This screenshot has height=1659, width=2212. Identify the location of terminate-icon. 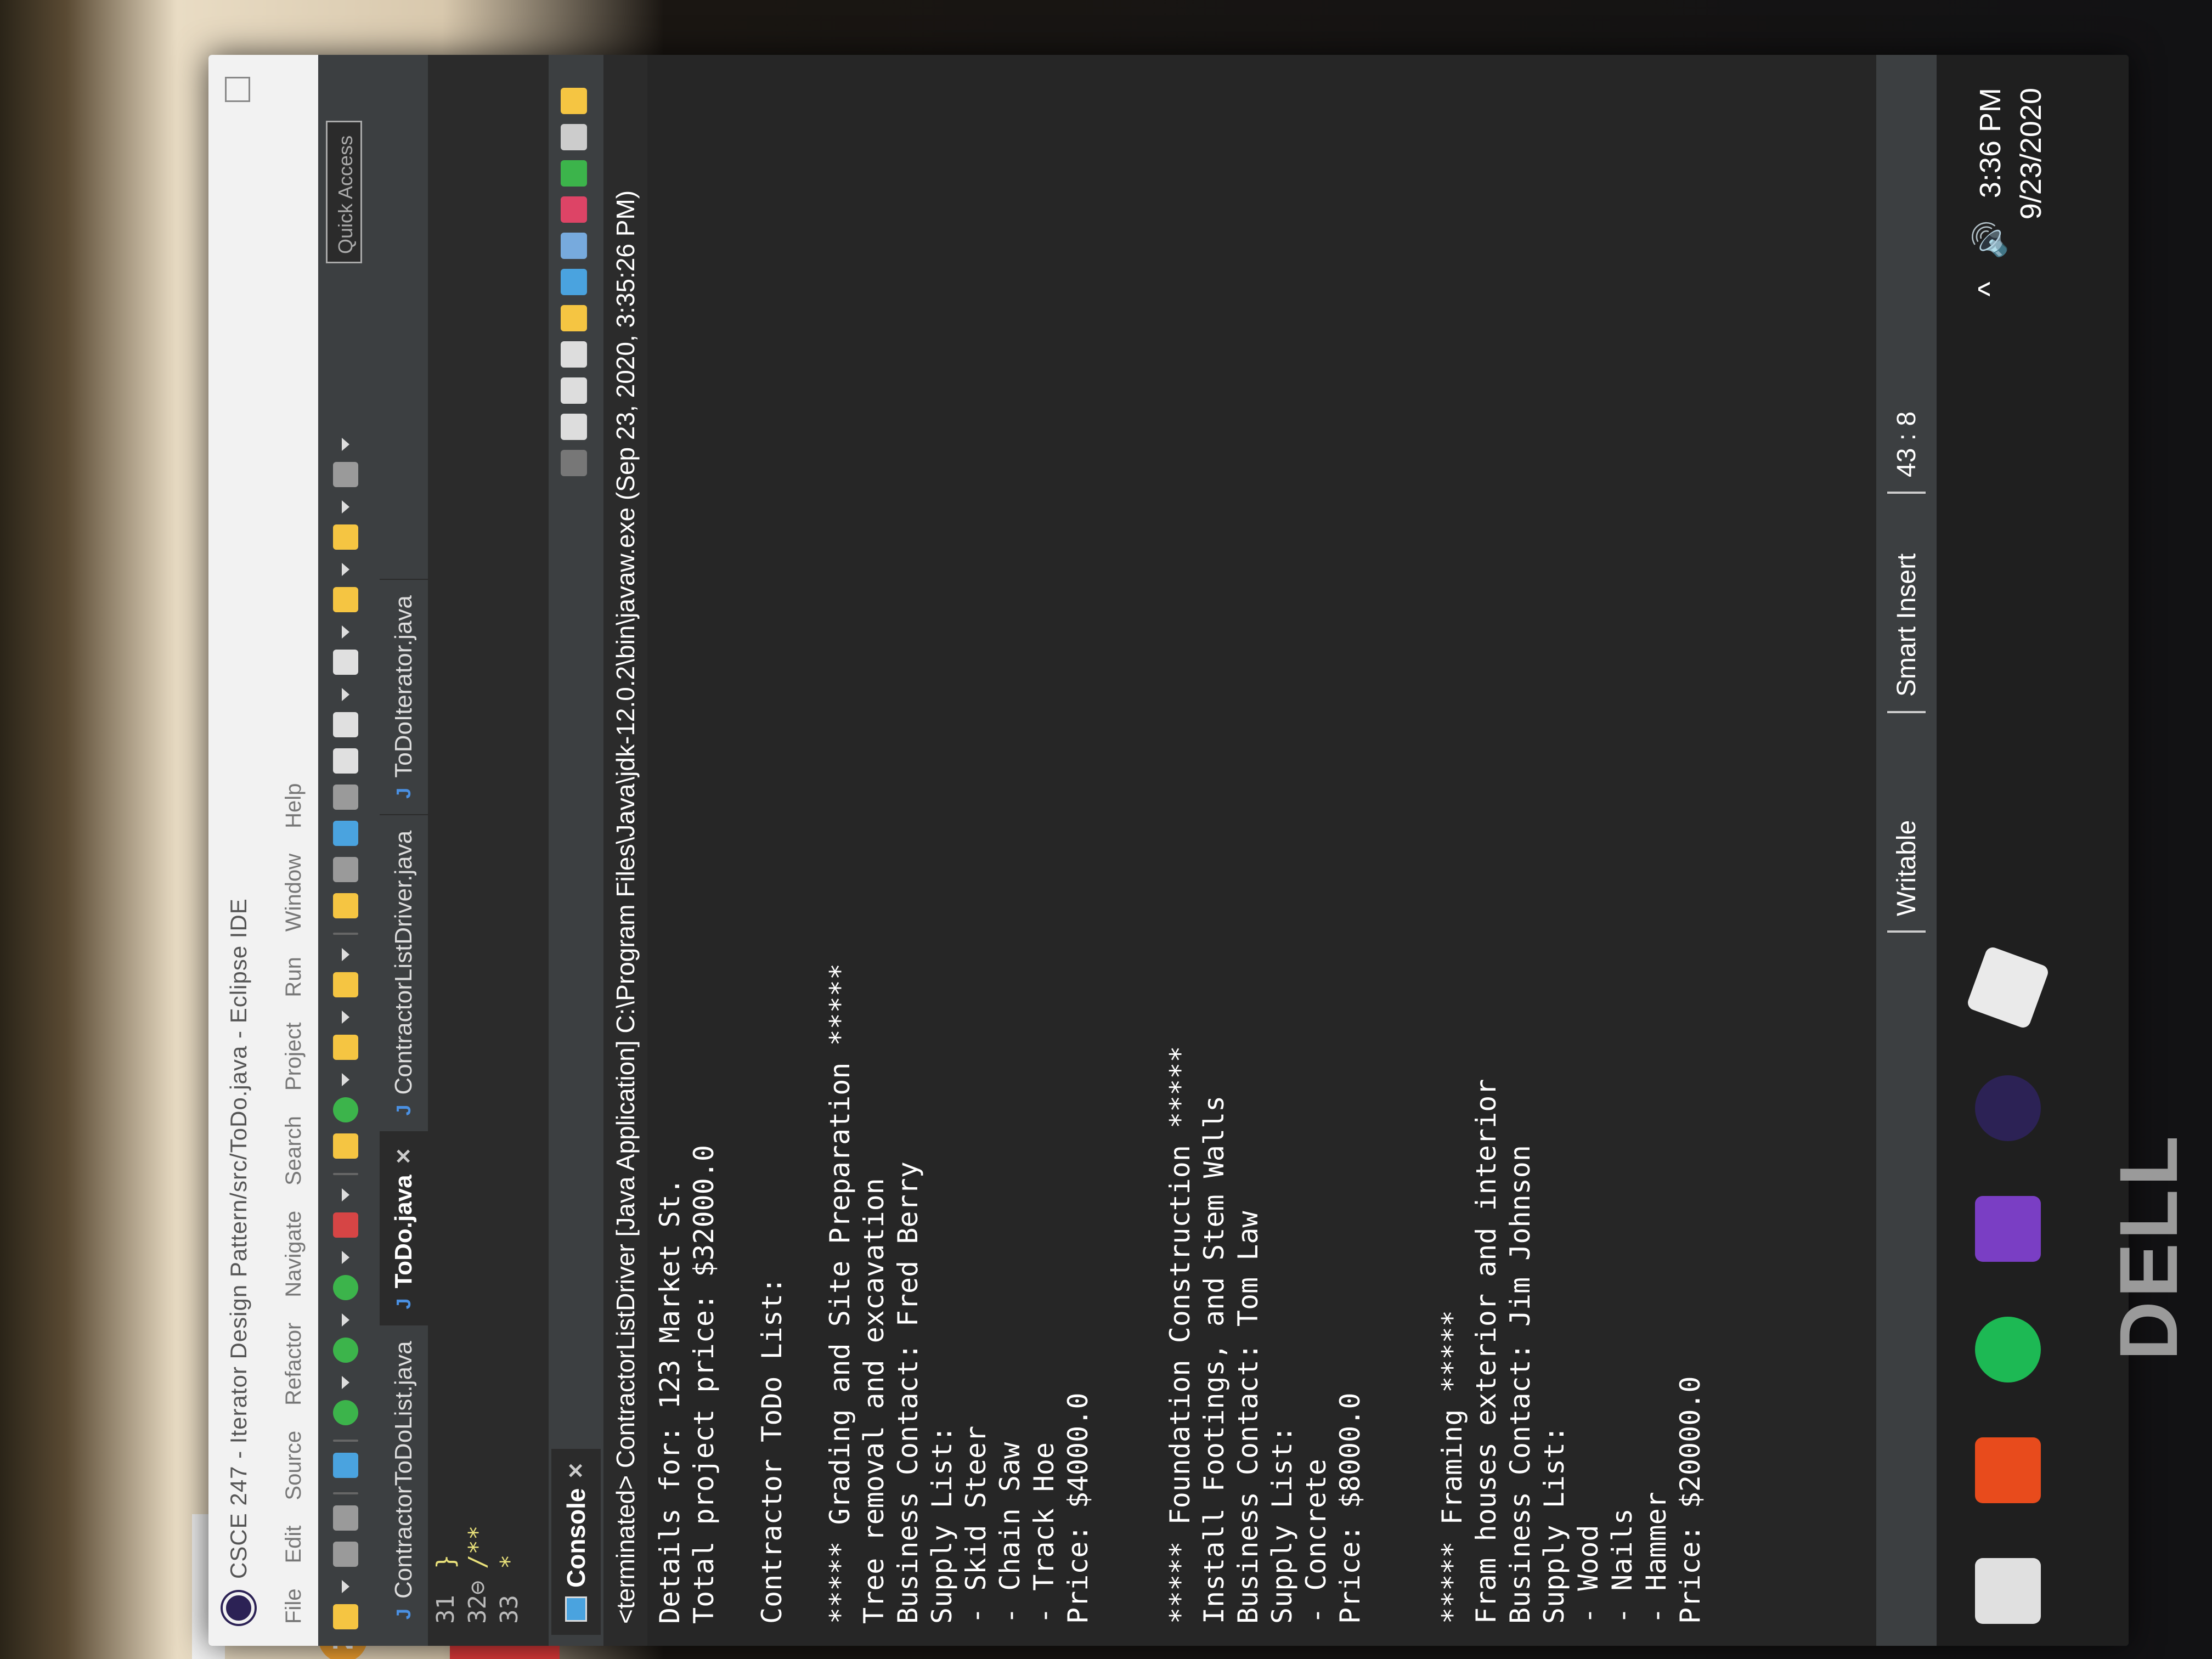
(574, 463).